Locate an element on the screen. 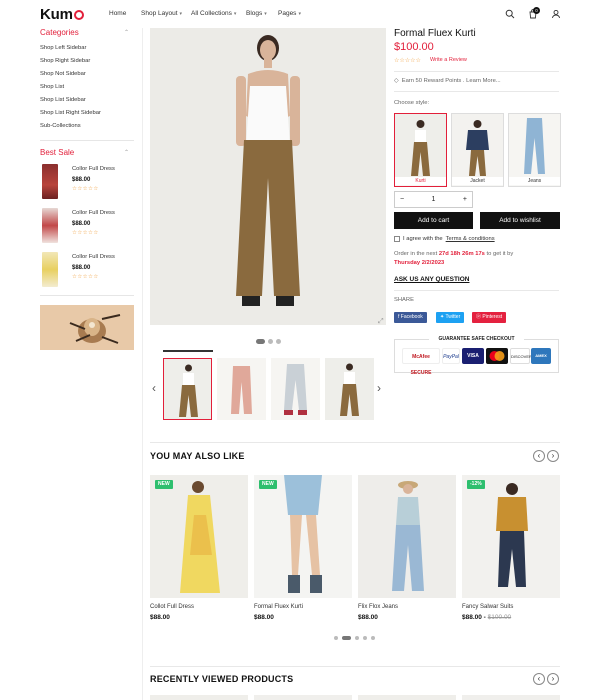 The image size is (600, 700). add-to-wishlist-button: Add to wishlist is located at coordinates (520, 220).